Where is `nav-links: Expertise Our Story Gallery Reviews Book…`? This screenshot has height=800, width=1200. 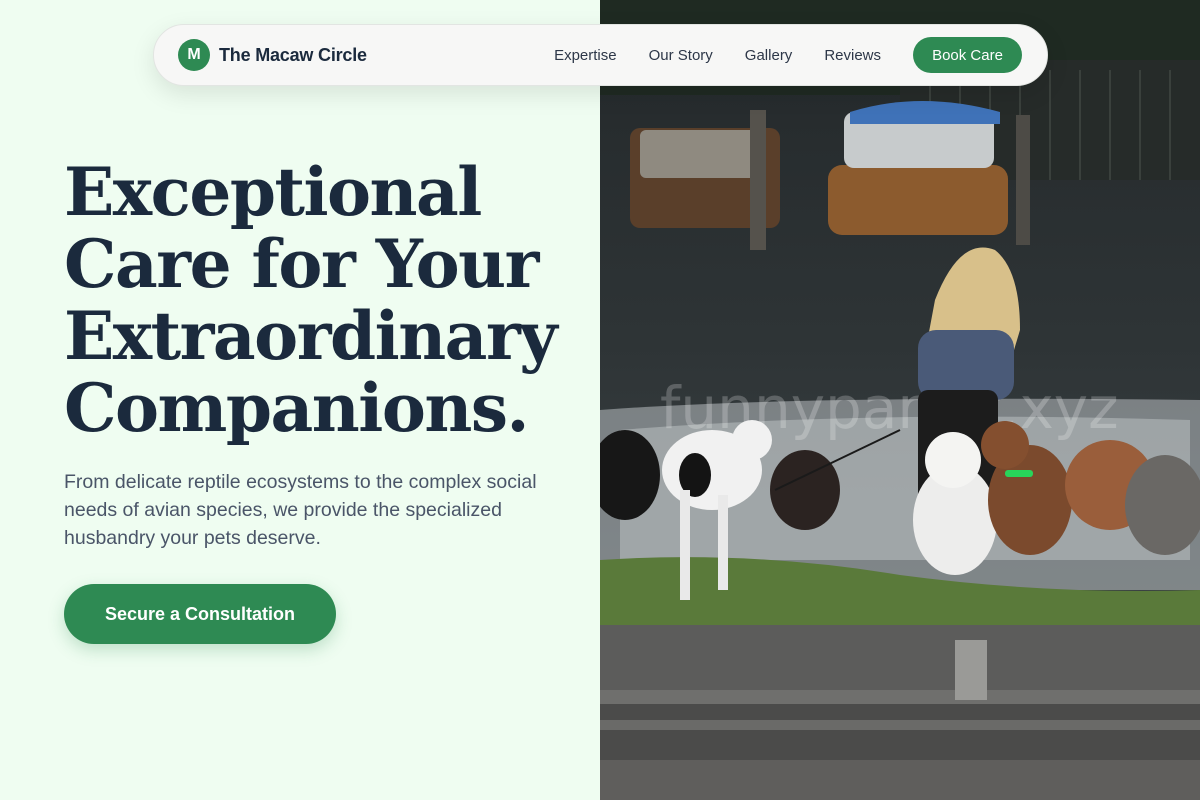 nav-links: Expertise Our Story Gallery Reviews Book… is located at coordinates (788, 55).